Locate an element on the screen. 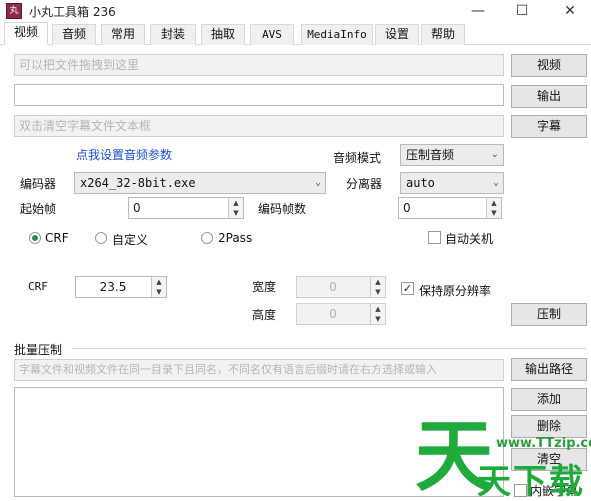 This screenshot has width=591, height=501. encode-frames-label: 编码帧数 is located at coordinates (282, 209).